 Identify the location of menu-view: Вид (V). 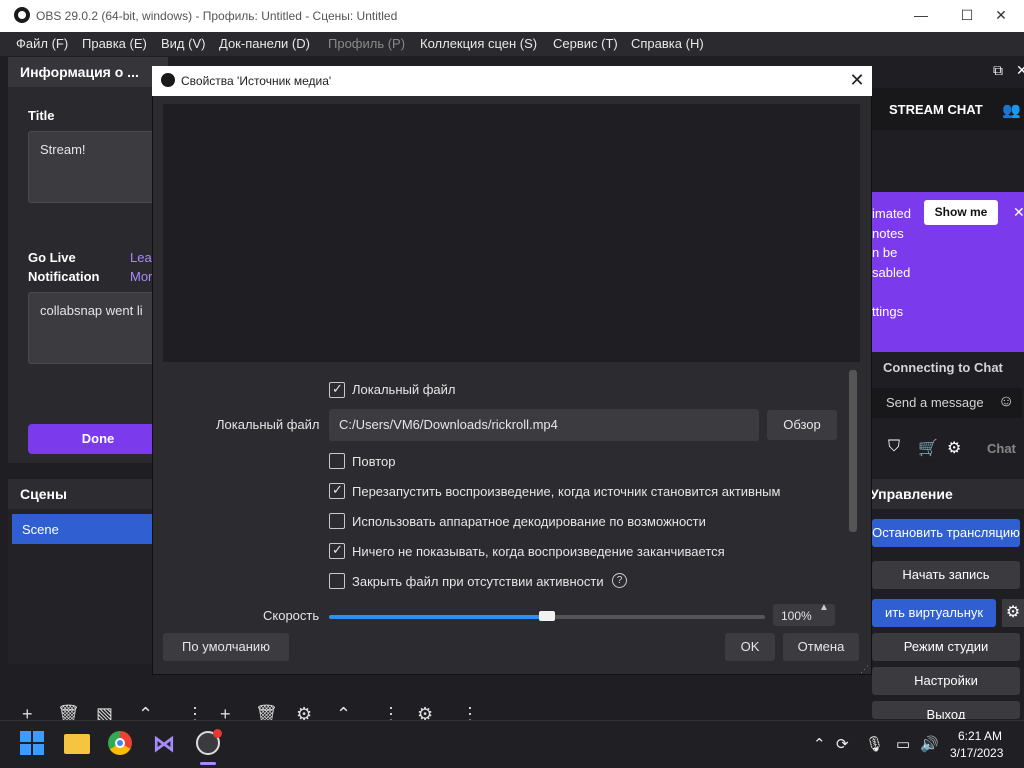
(183, 43).